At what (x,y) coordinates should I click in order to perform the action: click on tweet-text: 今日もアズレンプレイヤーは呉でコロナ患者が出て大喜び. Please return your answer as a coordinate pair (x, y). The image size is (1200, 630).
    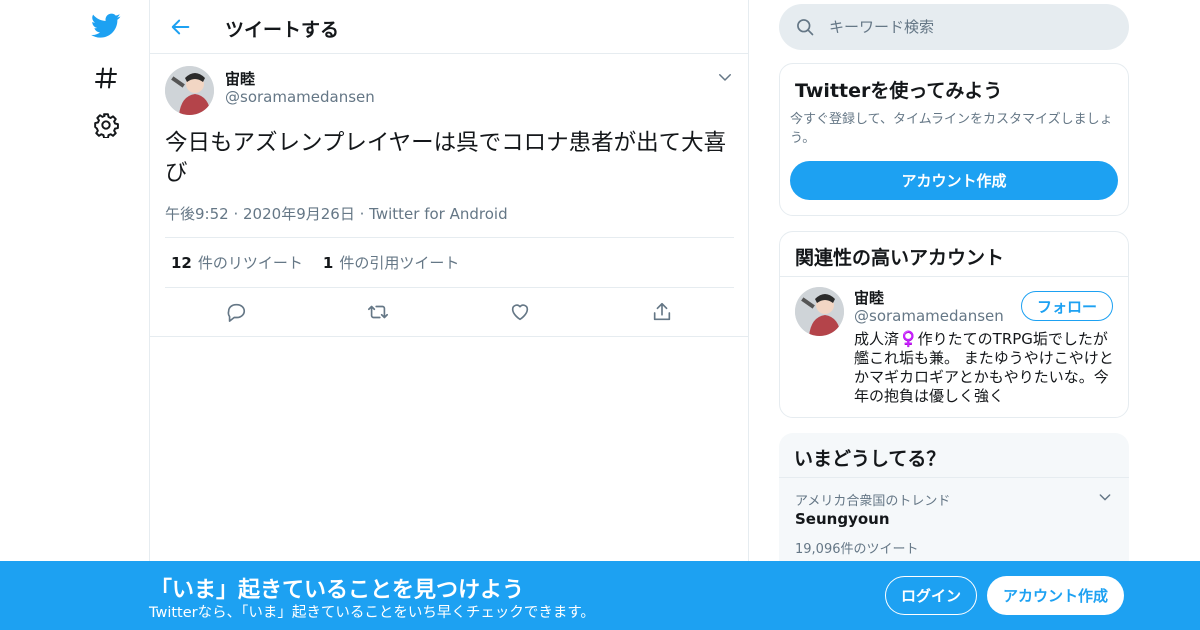
    Looking at the image, I should click on (446, 158).